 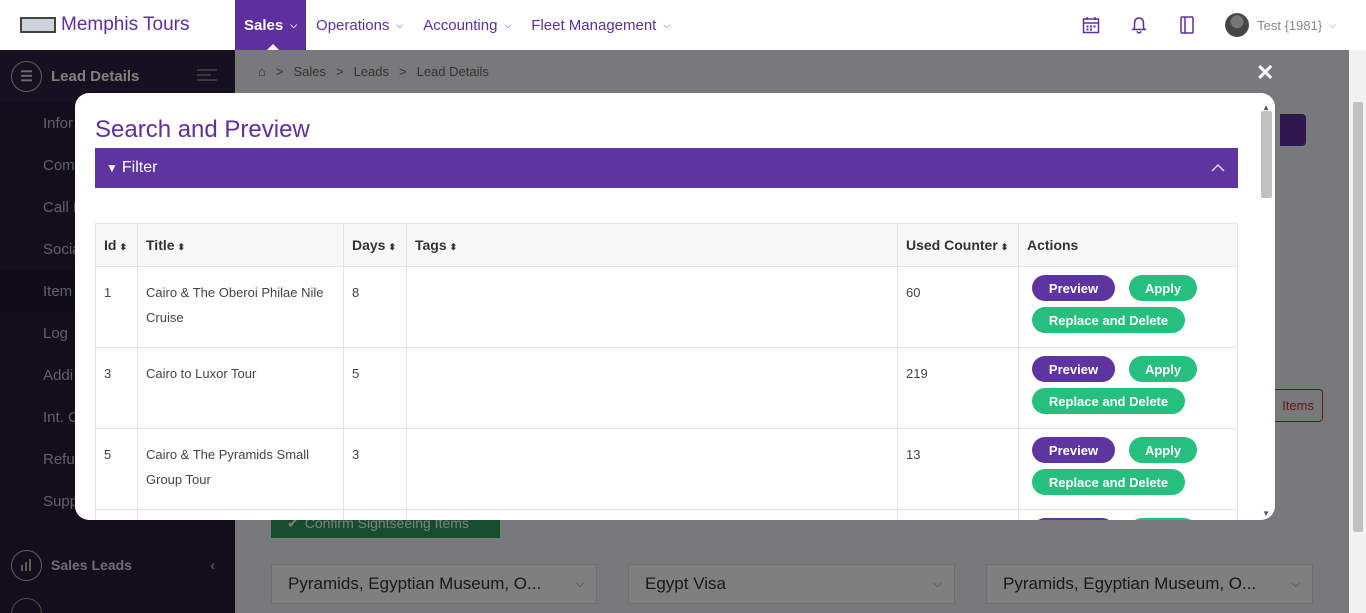 I want to click on user-menu: Test {1981} ⌵, so click(x=1280, y=25).